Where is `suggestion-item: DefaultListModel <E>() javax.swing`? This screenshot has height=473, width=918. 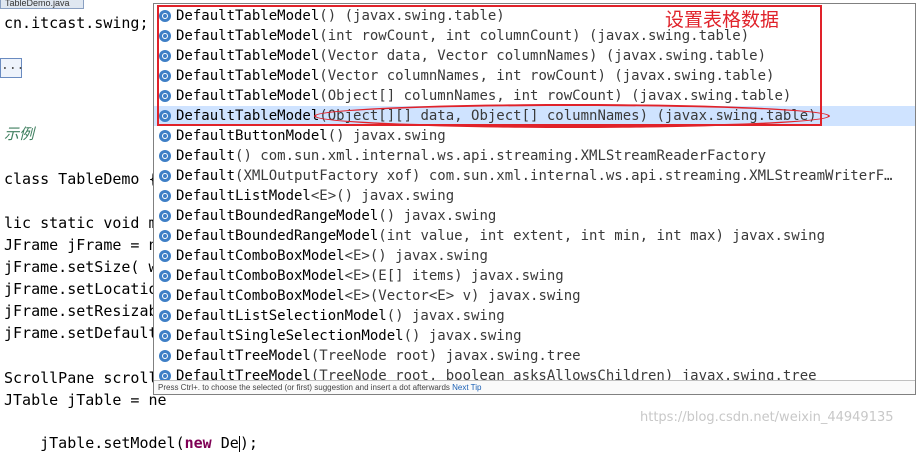 suggestion-item: DefaultListModel <E>() javax.swing is located at coordinates (534, 196).